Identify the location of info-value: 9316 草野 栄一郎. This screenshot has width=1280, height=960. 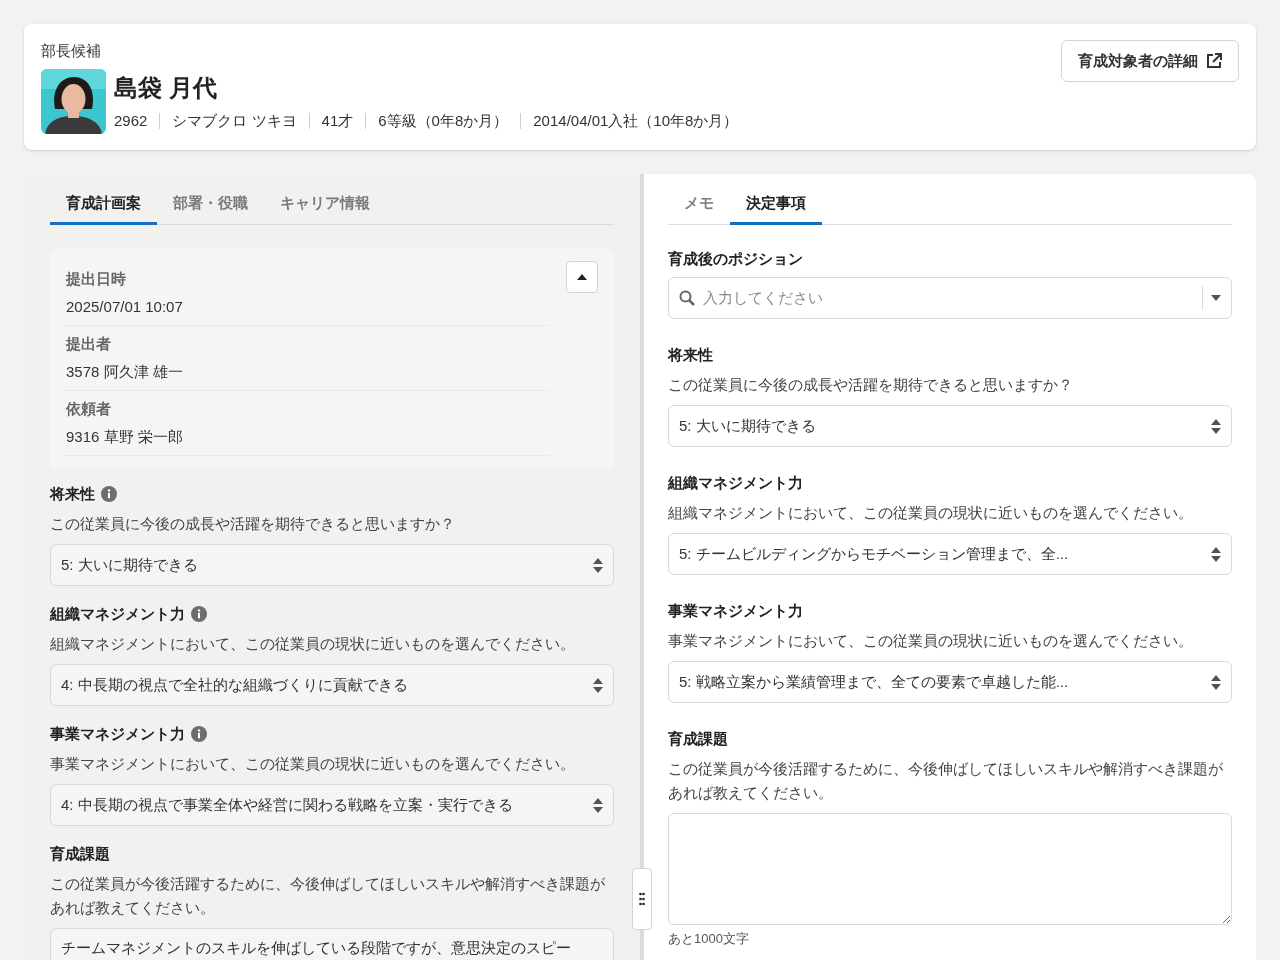
(125, 437).